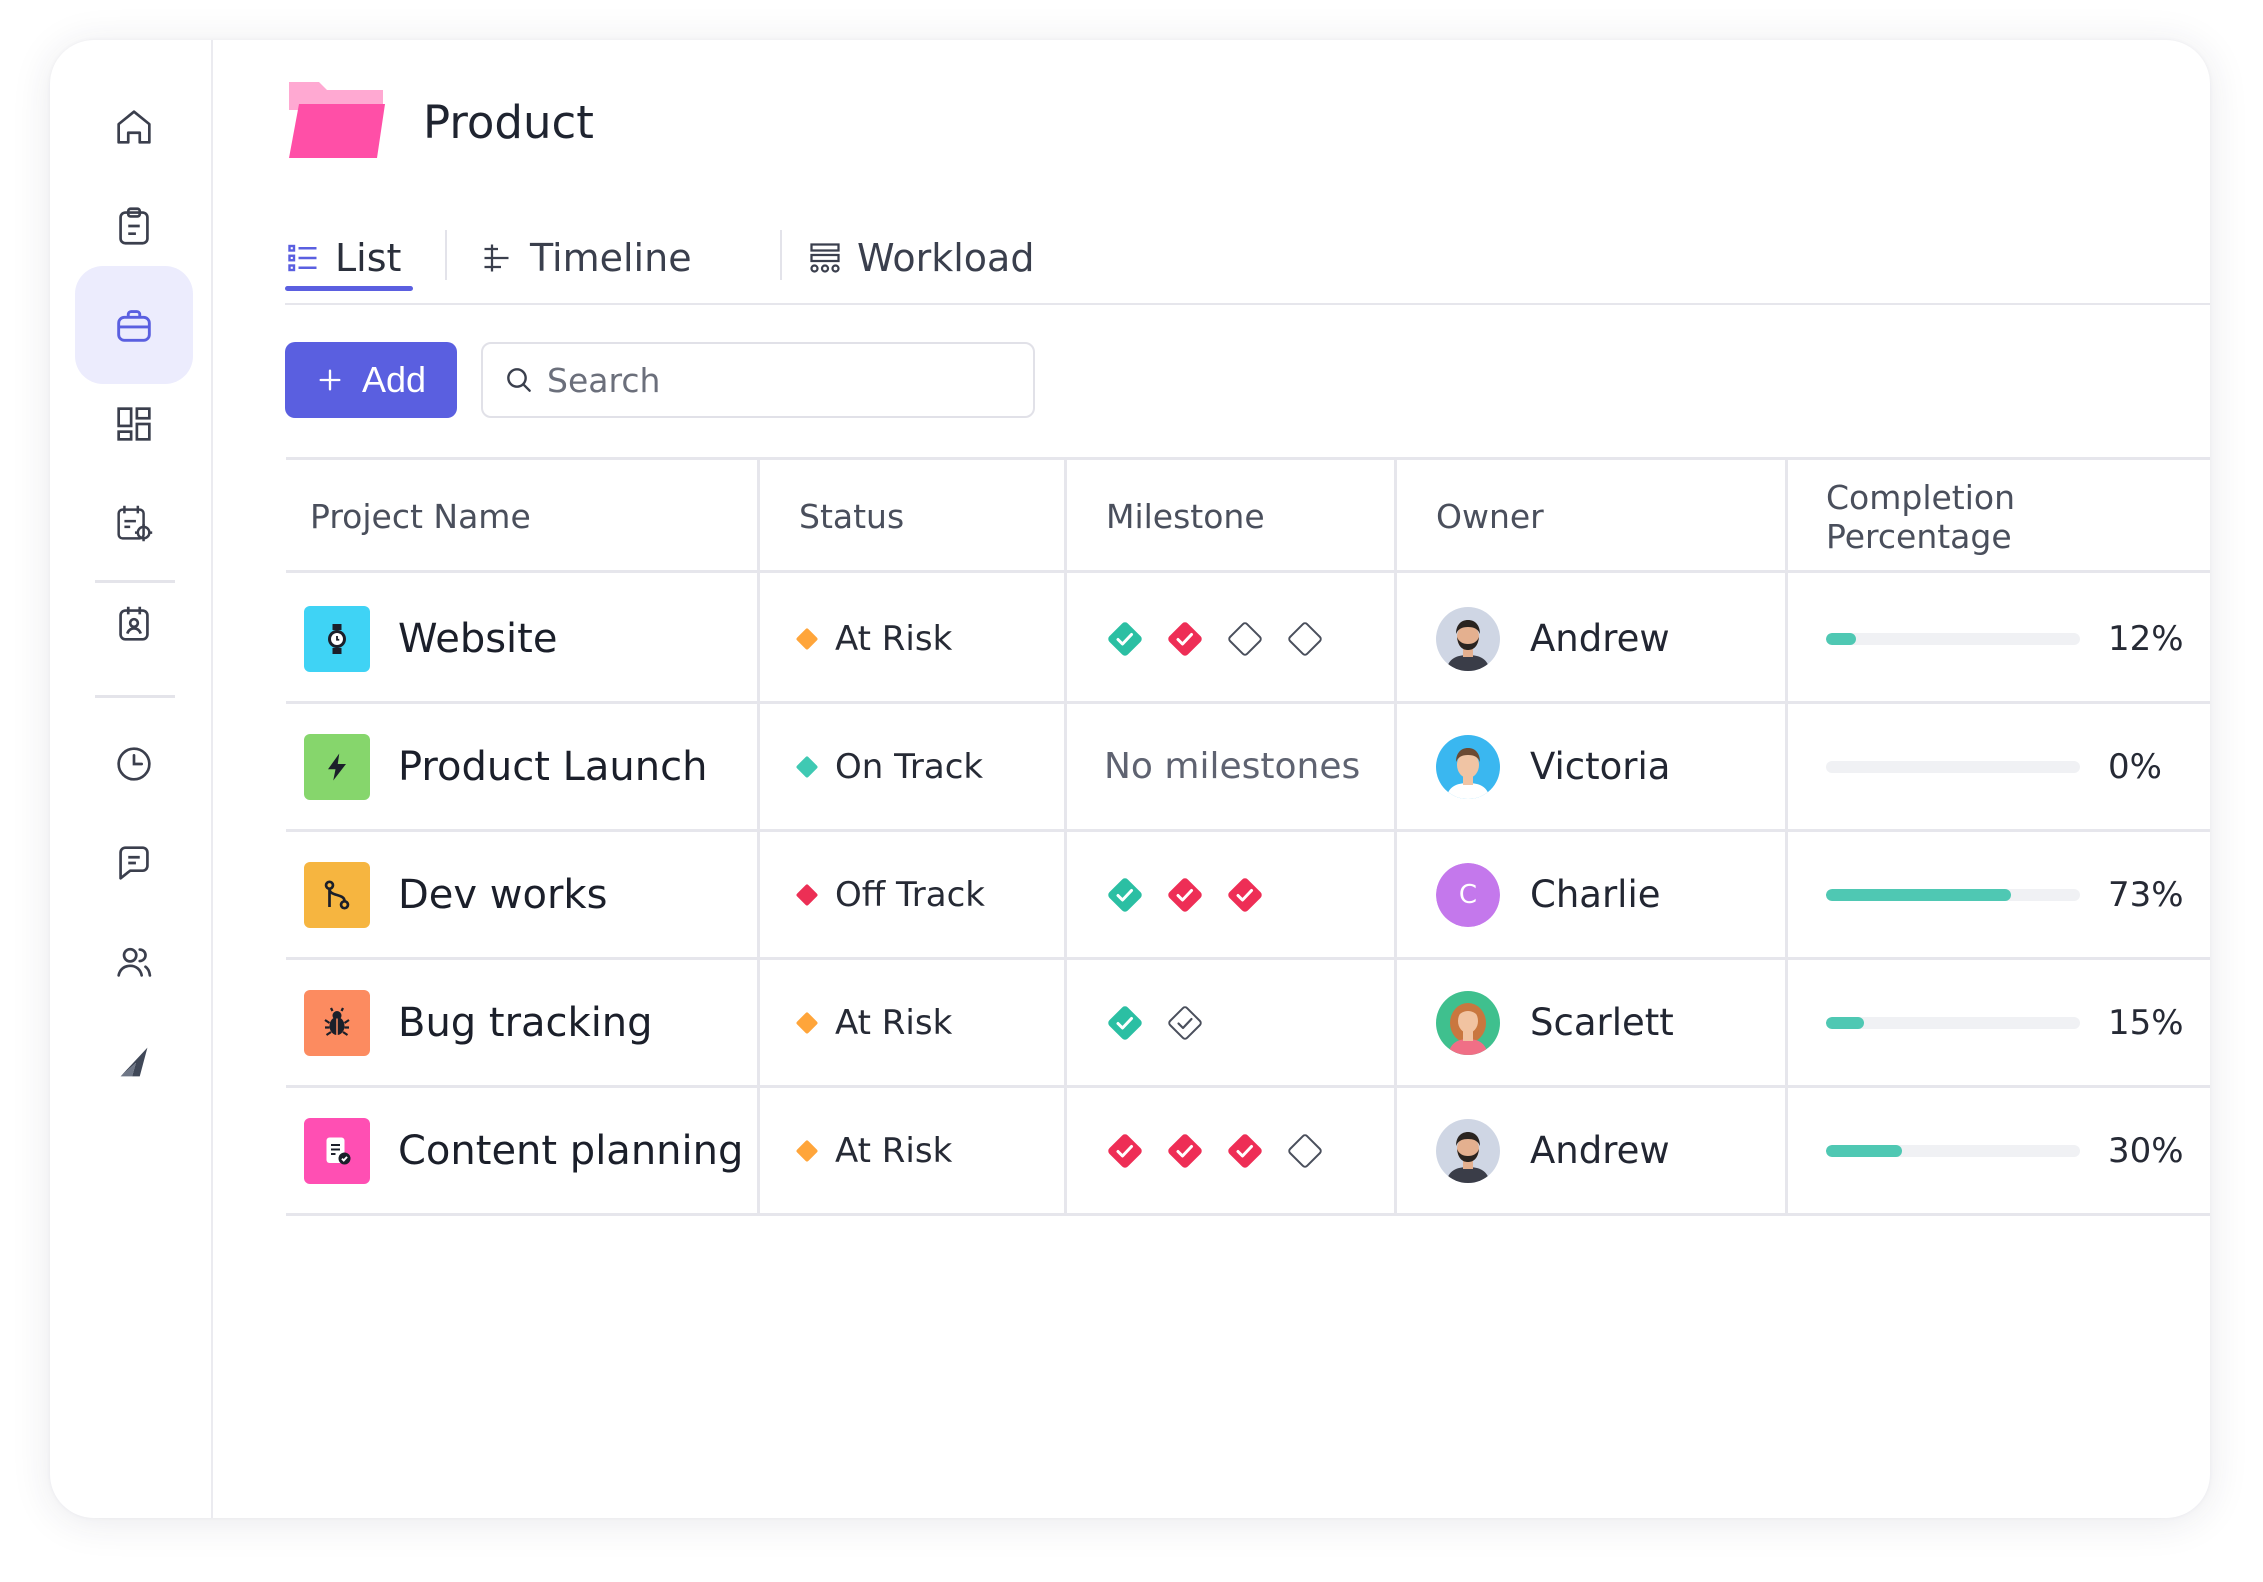 This screenshot has width=2263, height=1582. I want to click on project-name-cell: Dev works, so click(455, 894).